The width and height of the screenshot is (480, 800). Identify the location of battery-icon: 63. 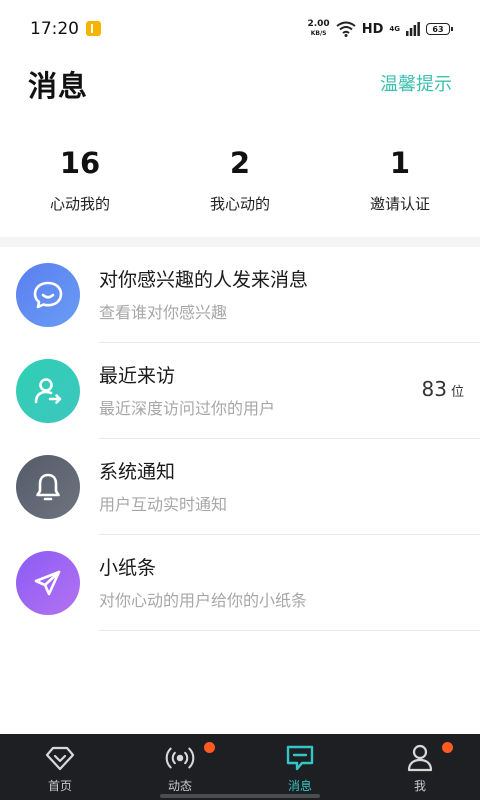
(439, 29).